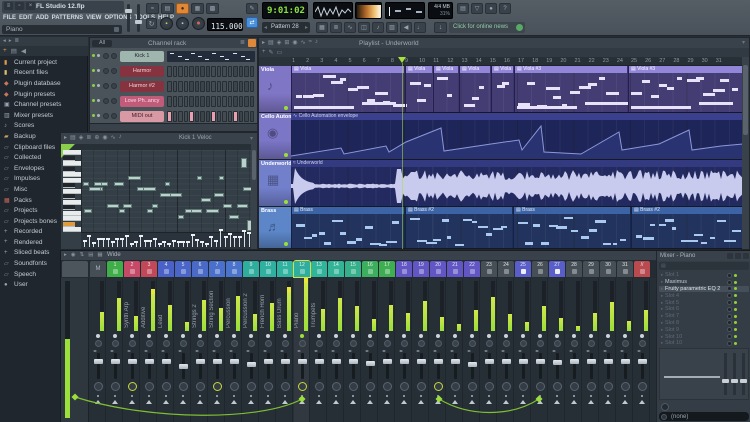  Describe the element at coordinates (120, 137) in the screenshot. I see `piano-roll-tool-icon-7: ♪` at that location.